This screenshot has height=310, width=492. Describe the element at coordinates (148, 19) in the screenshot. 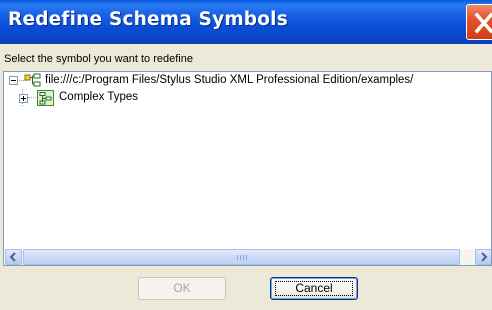

I see `dialog-title: Redefine Schema Symbols` at that location.